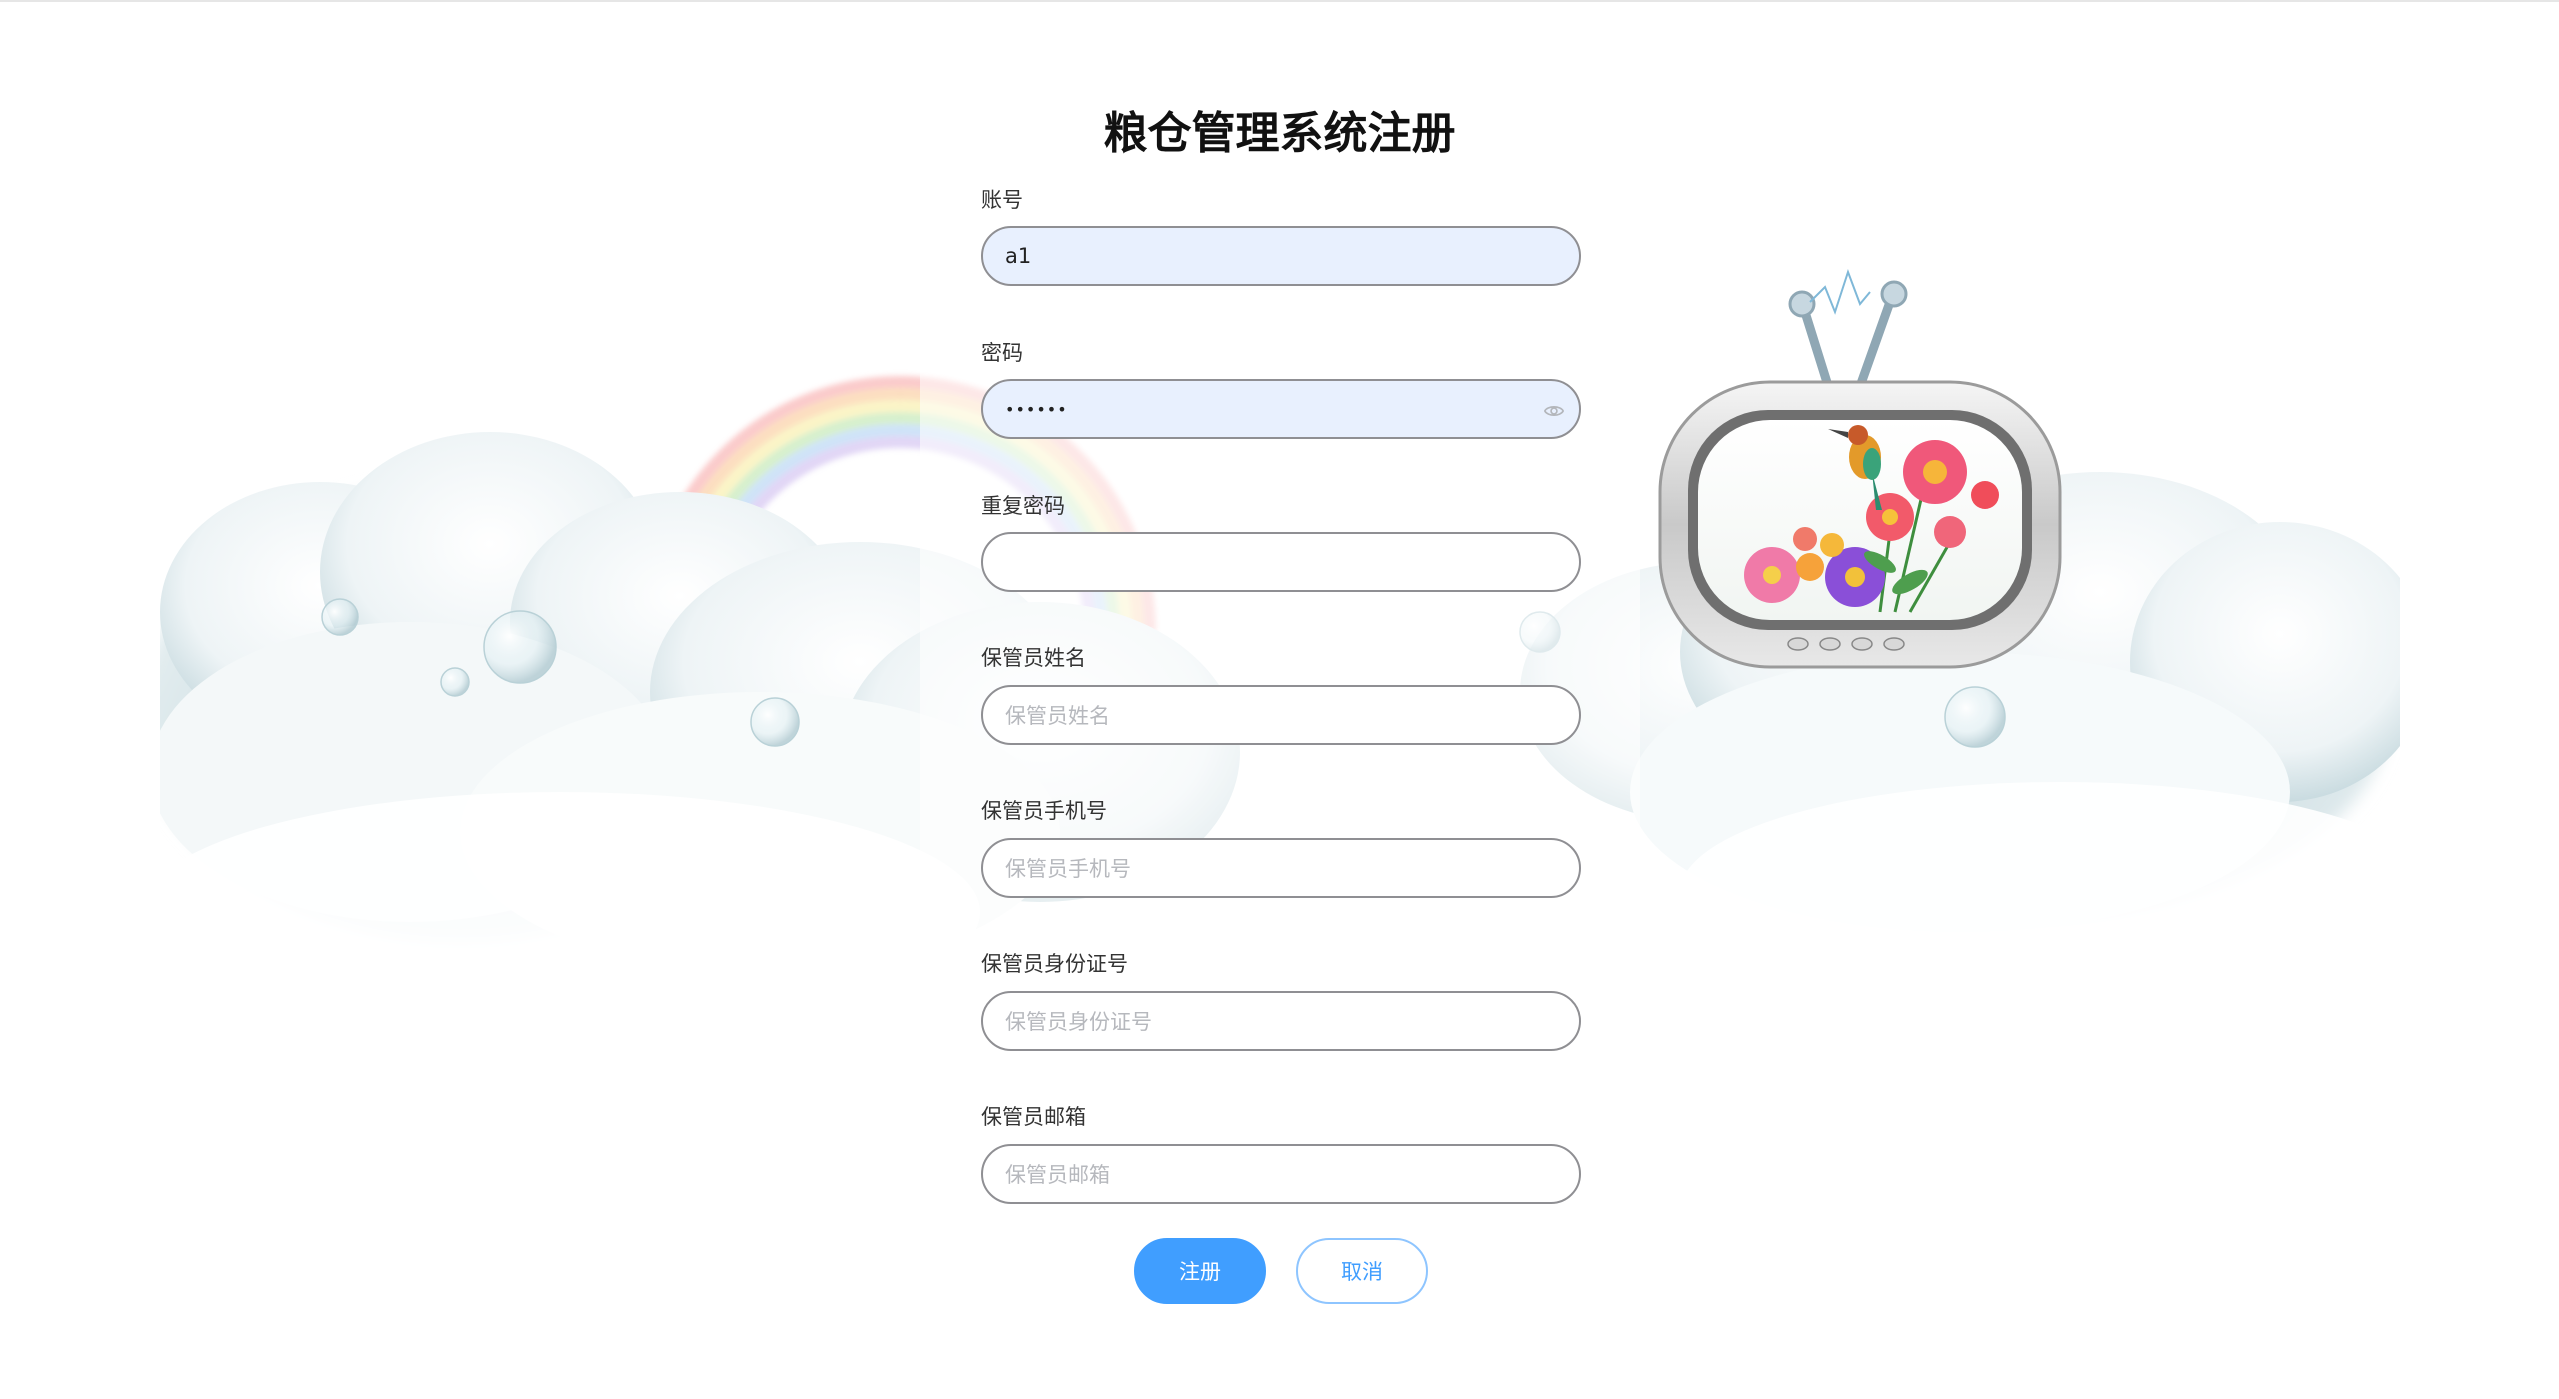  What do you see at coordinates (1281, 256) in the screenshot?
I see `account-input: a1` at bounding box center [1281, 256].